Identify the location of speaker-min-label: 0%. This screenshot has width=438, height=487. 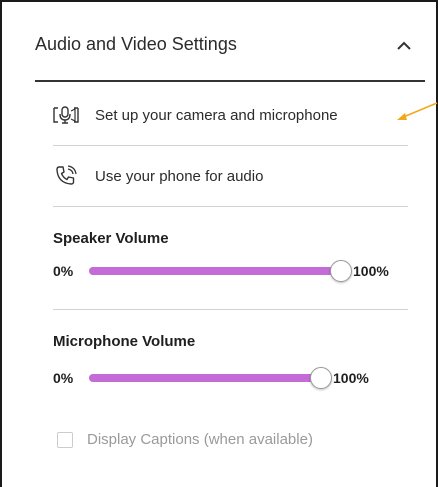
(63, 271).